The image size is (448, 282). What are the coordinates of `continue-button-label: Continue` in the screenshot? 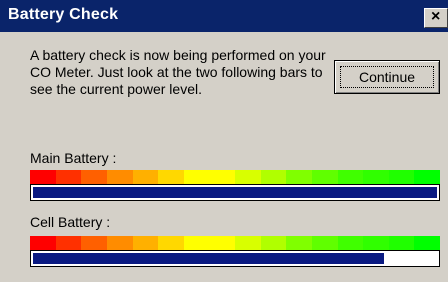 It's located at (387, 77).